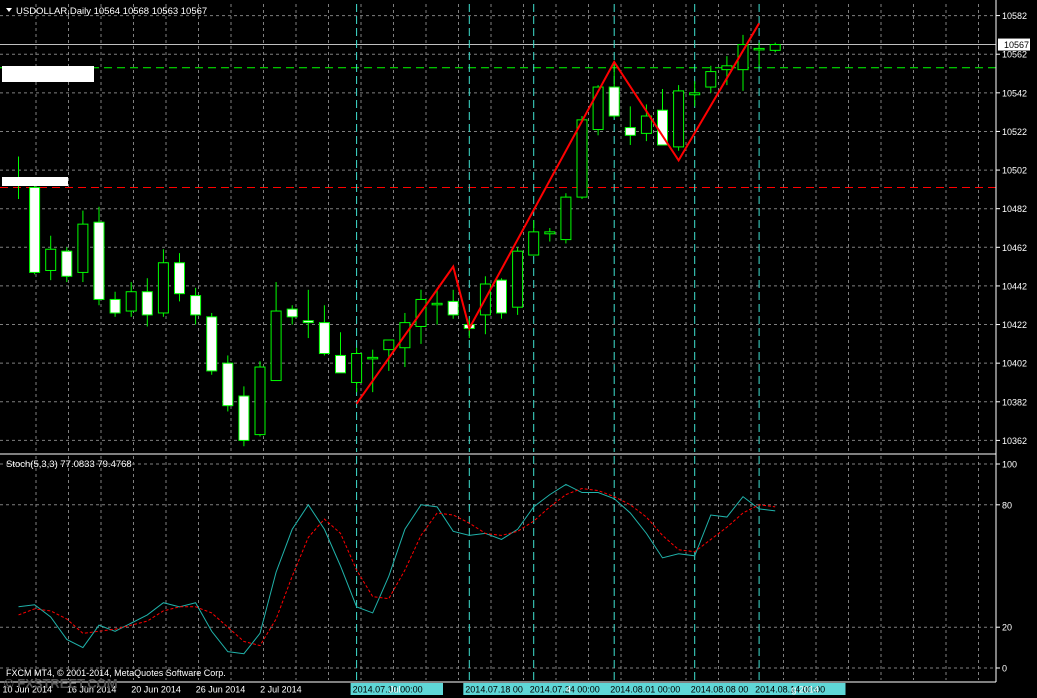  Describe the element at coordinates (645, 690) in the screenshot. I see `x-tick-label: 2014.08.01 00:00` at that location.